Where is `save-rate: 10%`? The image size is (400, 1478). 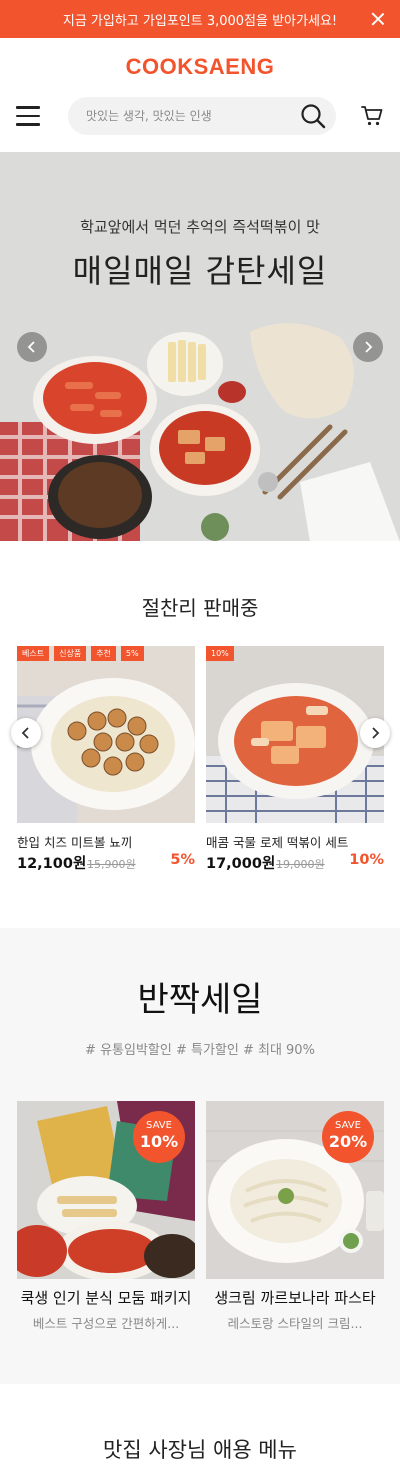 save-rate: 10% is located at coordinates (159, 1141).